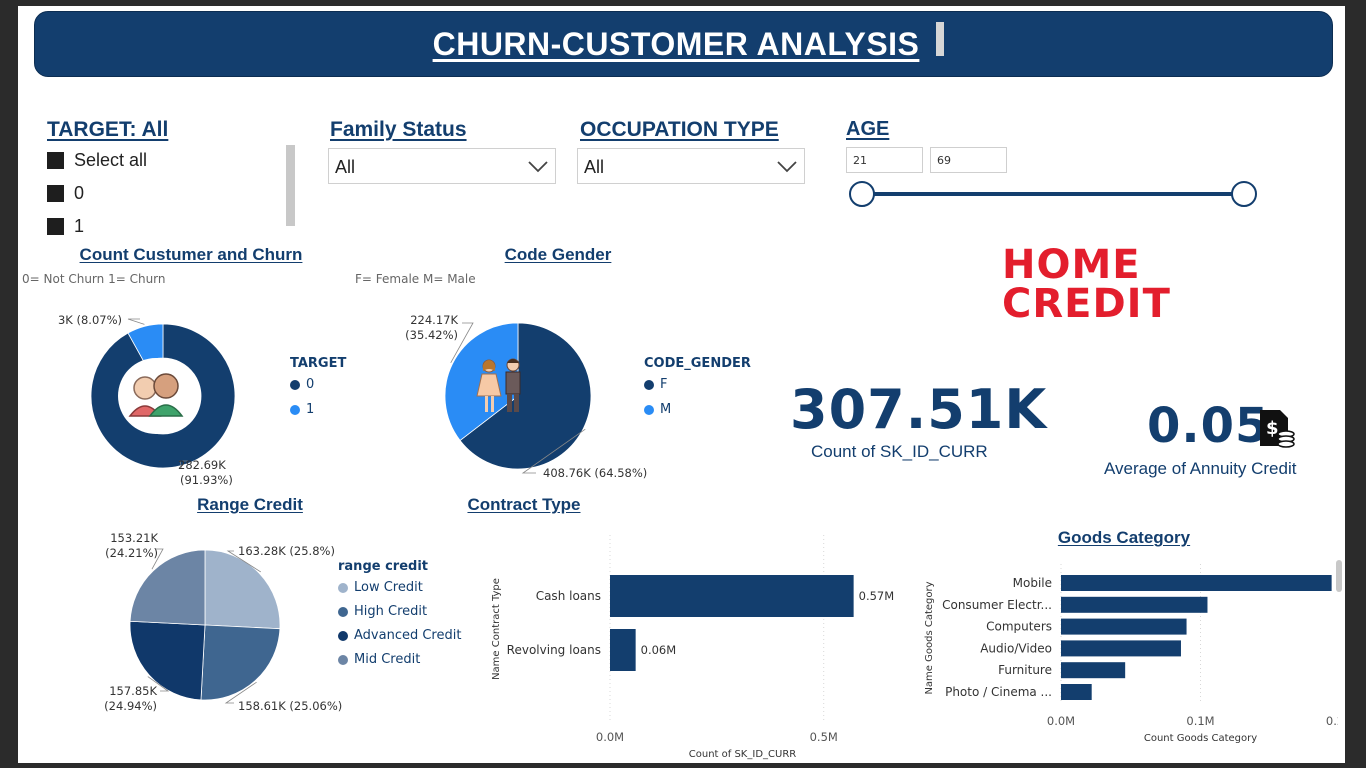  I want to click on churn-data-label-1: 24.83K (8.07%), so click(90, 320).